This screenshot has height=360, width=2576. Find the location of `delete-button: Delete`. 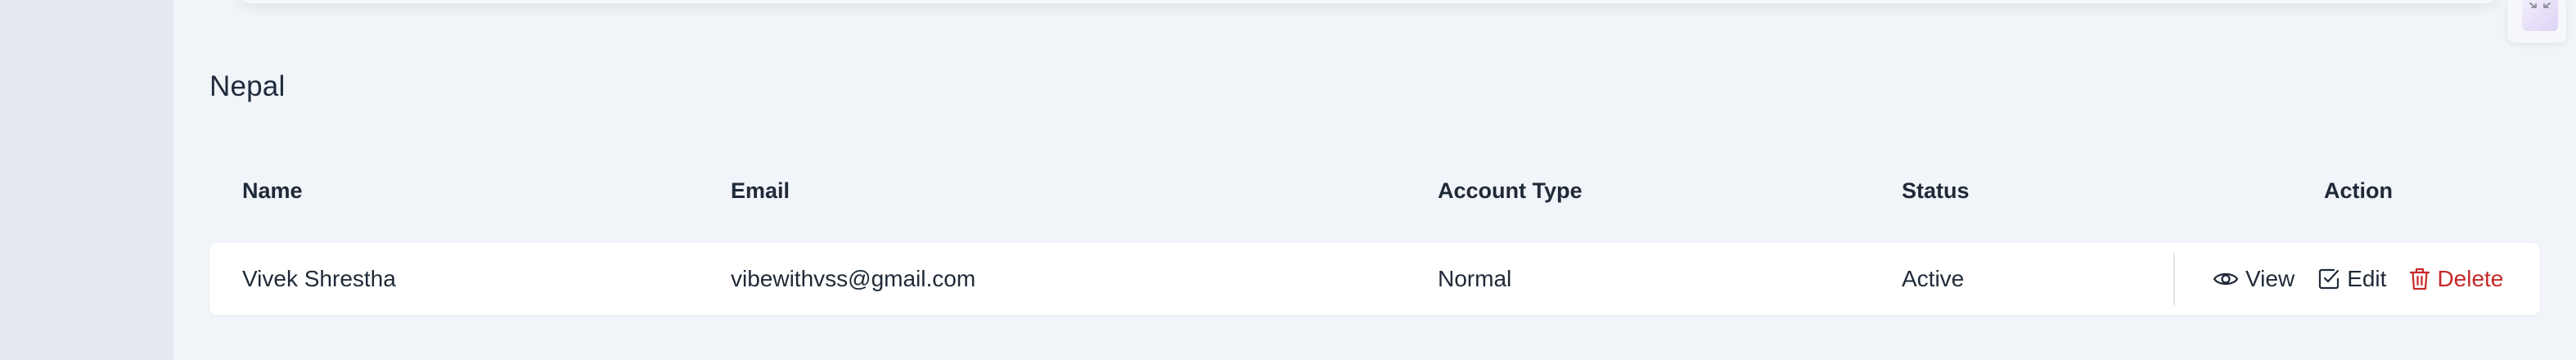

delete-button: Delete is located at coordinates (2456, 279).